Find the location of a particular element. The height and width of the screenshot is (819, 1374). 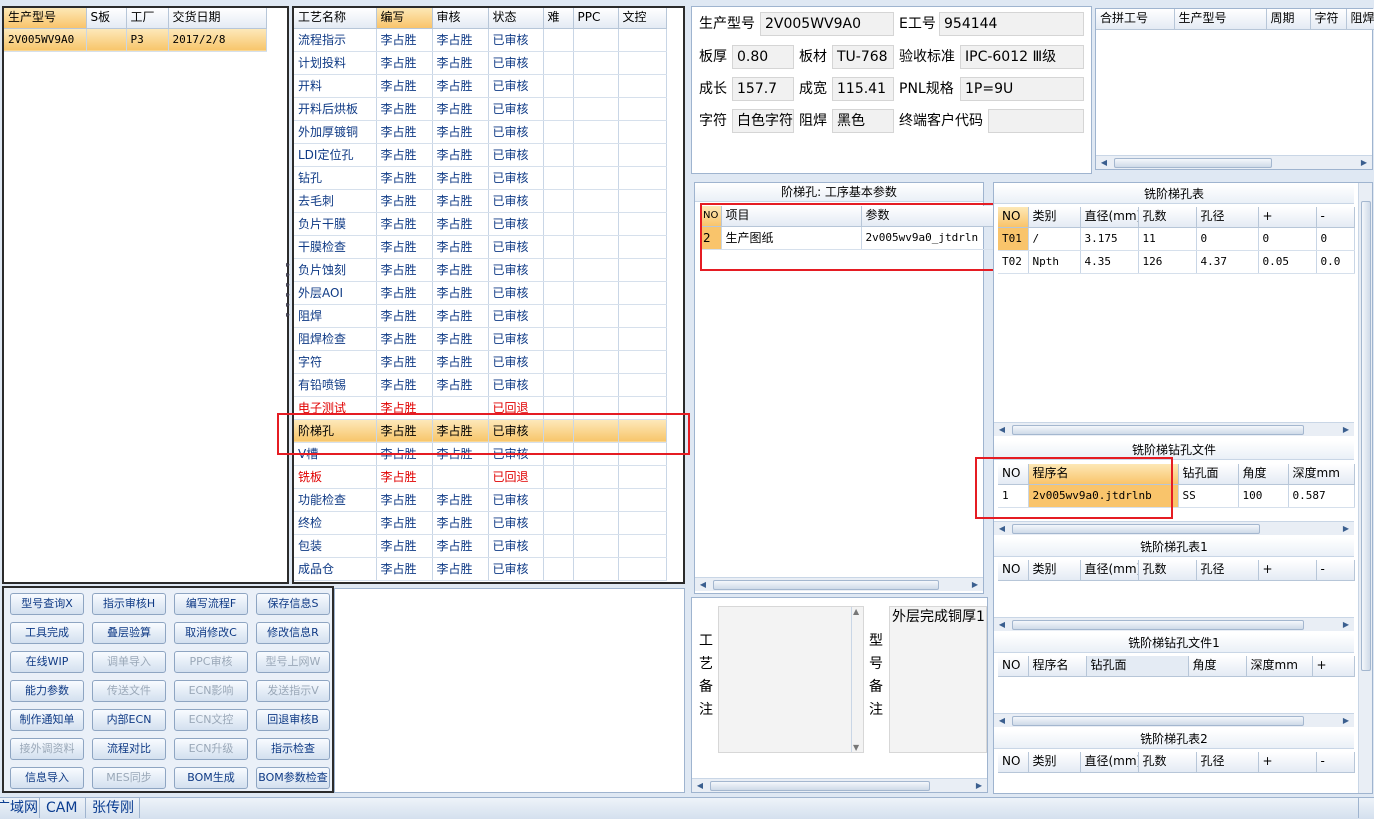

table-row: 2 生产图纸 2v005wv9a0_jtdrln is located at coordinates (861, 238).